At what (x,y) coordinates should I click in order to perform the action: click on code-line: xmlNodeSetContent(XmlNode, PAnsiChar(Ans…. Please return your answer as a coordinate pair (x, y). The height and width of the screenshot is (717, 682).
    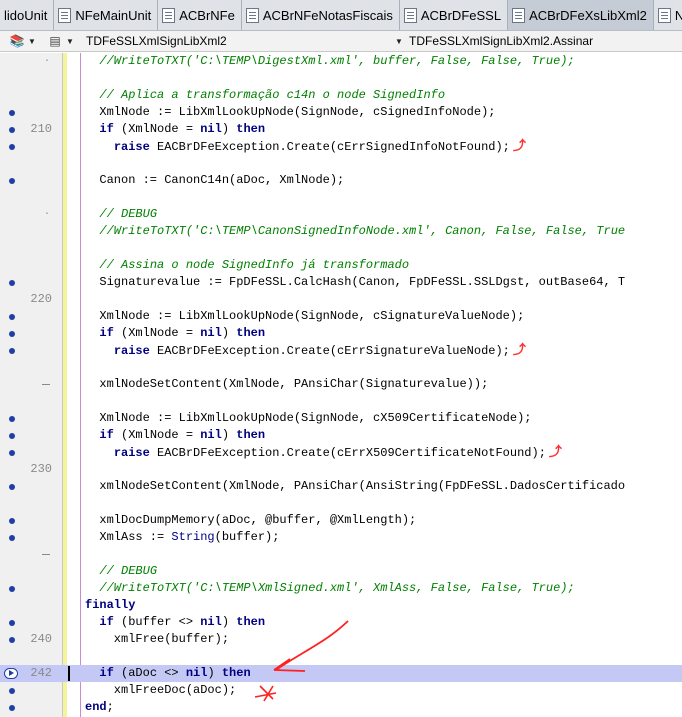
    Looking at the image, I should click on (341, 486).